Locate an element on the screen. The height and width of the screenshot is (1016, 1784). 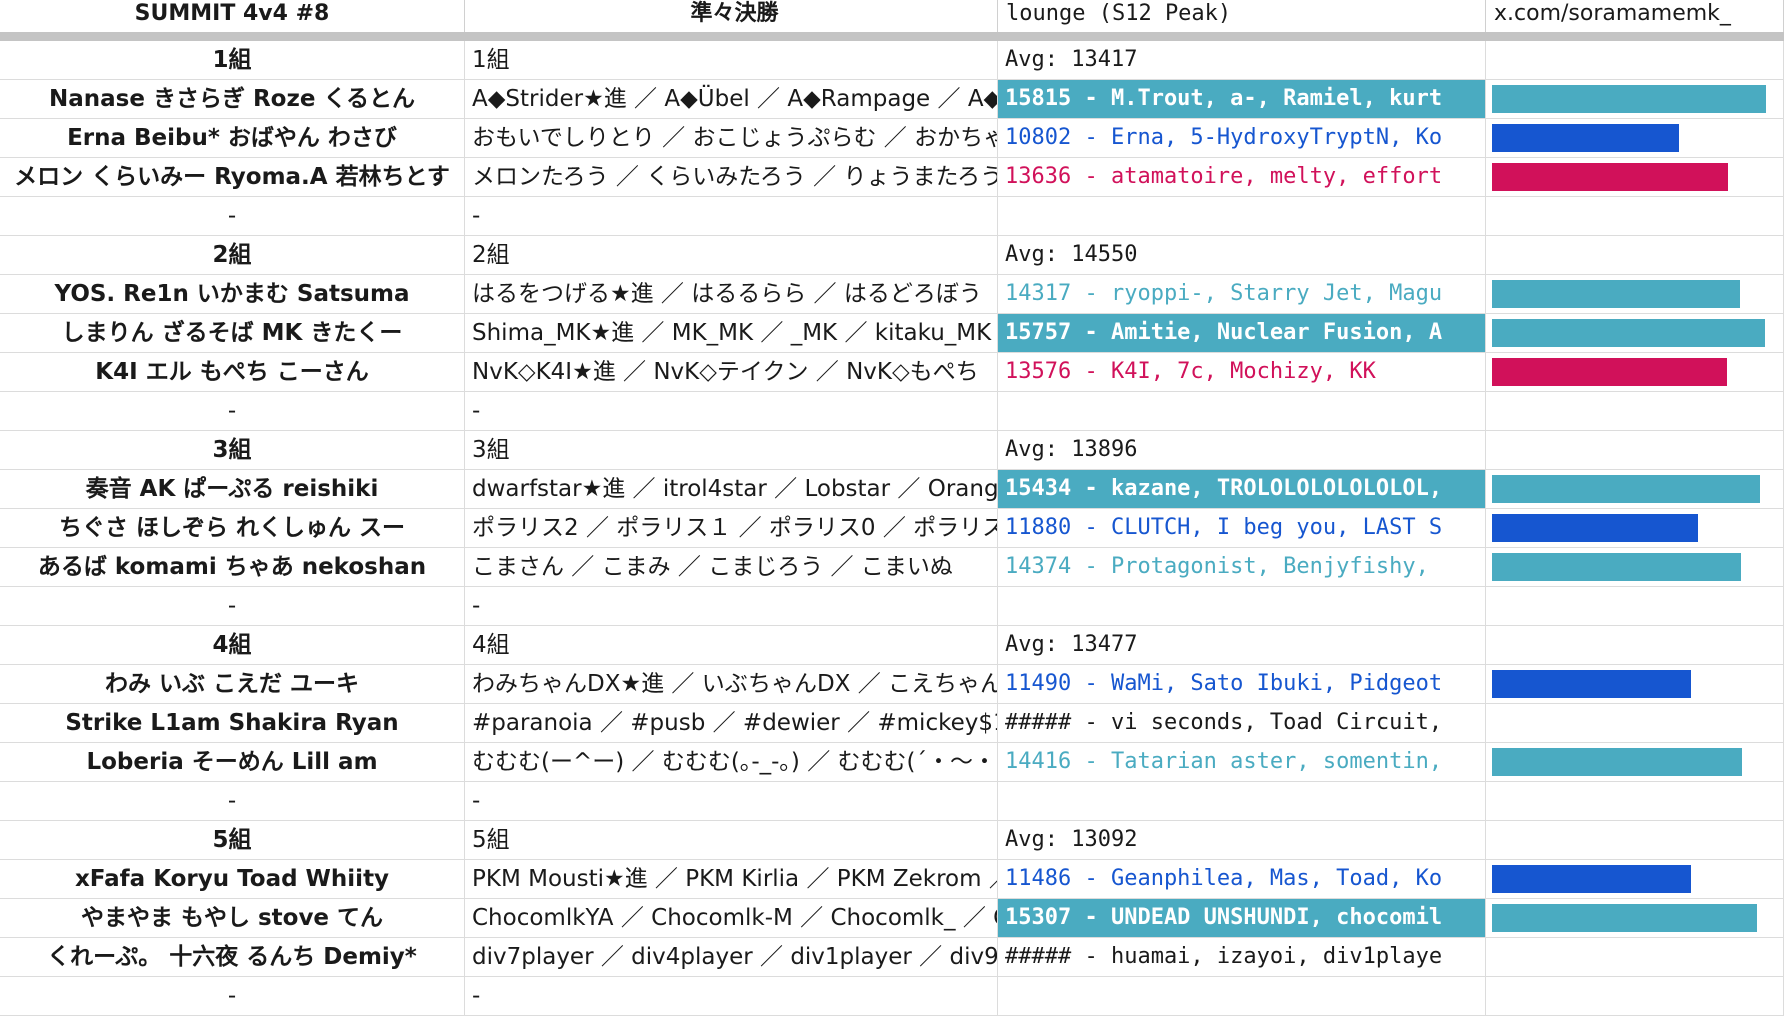
team-cell: K4I エル もぺち こーさん is located at coordinates (232, 372).